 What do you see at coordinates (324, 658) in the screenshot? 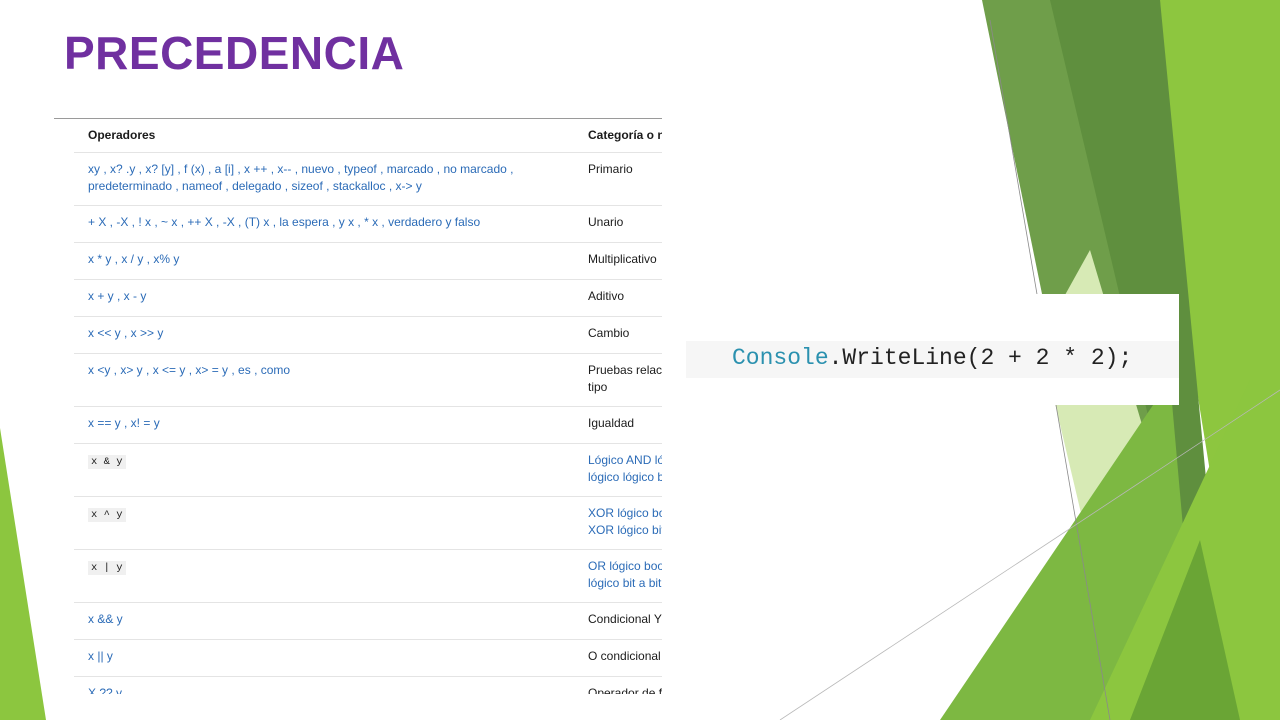
I see `operators-cell: x || y` at bounding box center [324, 658].